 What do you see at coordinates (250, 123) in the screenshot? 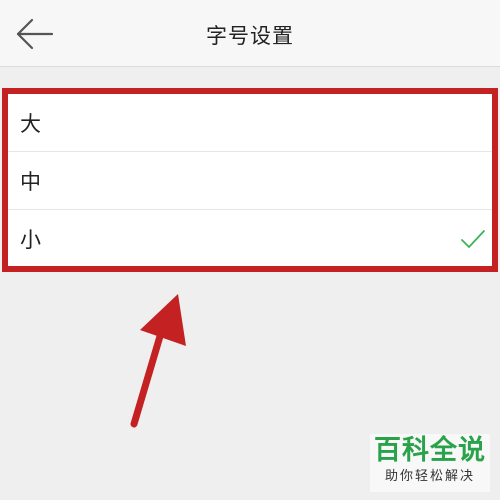
I see `option-large: 大` at bounding box center [250, 123].